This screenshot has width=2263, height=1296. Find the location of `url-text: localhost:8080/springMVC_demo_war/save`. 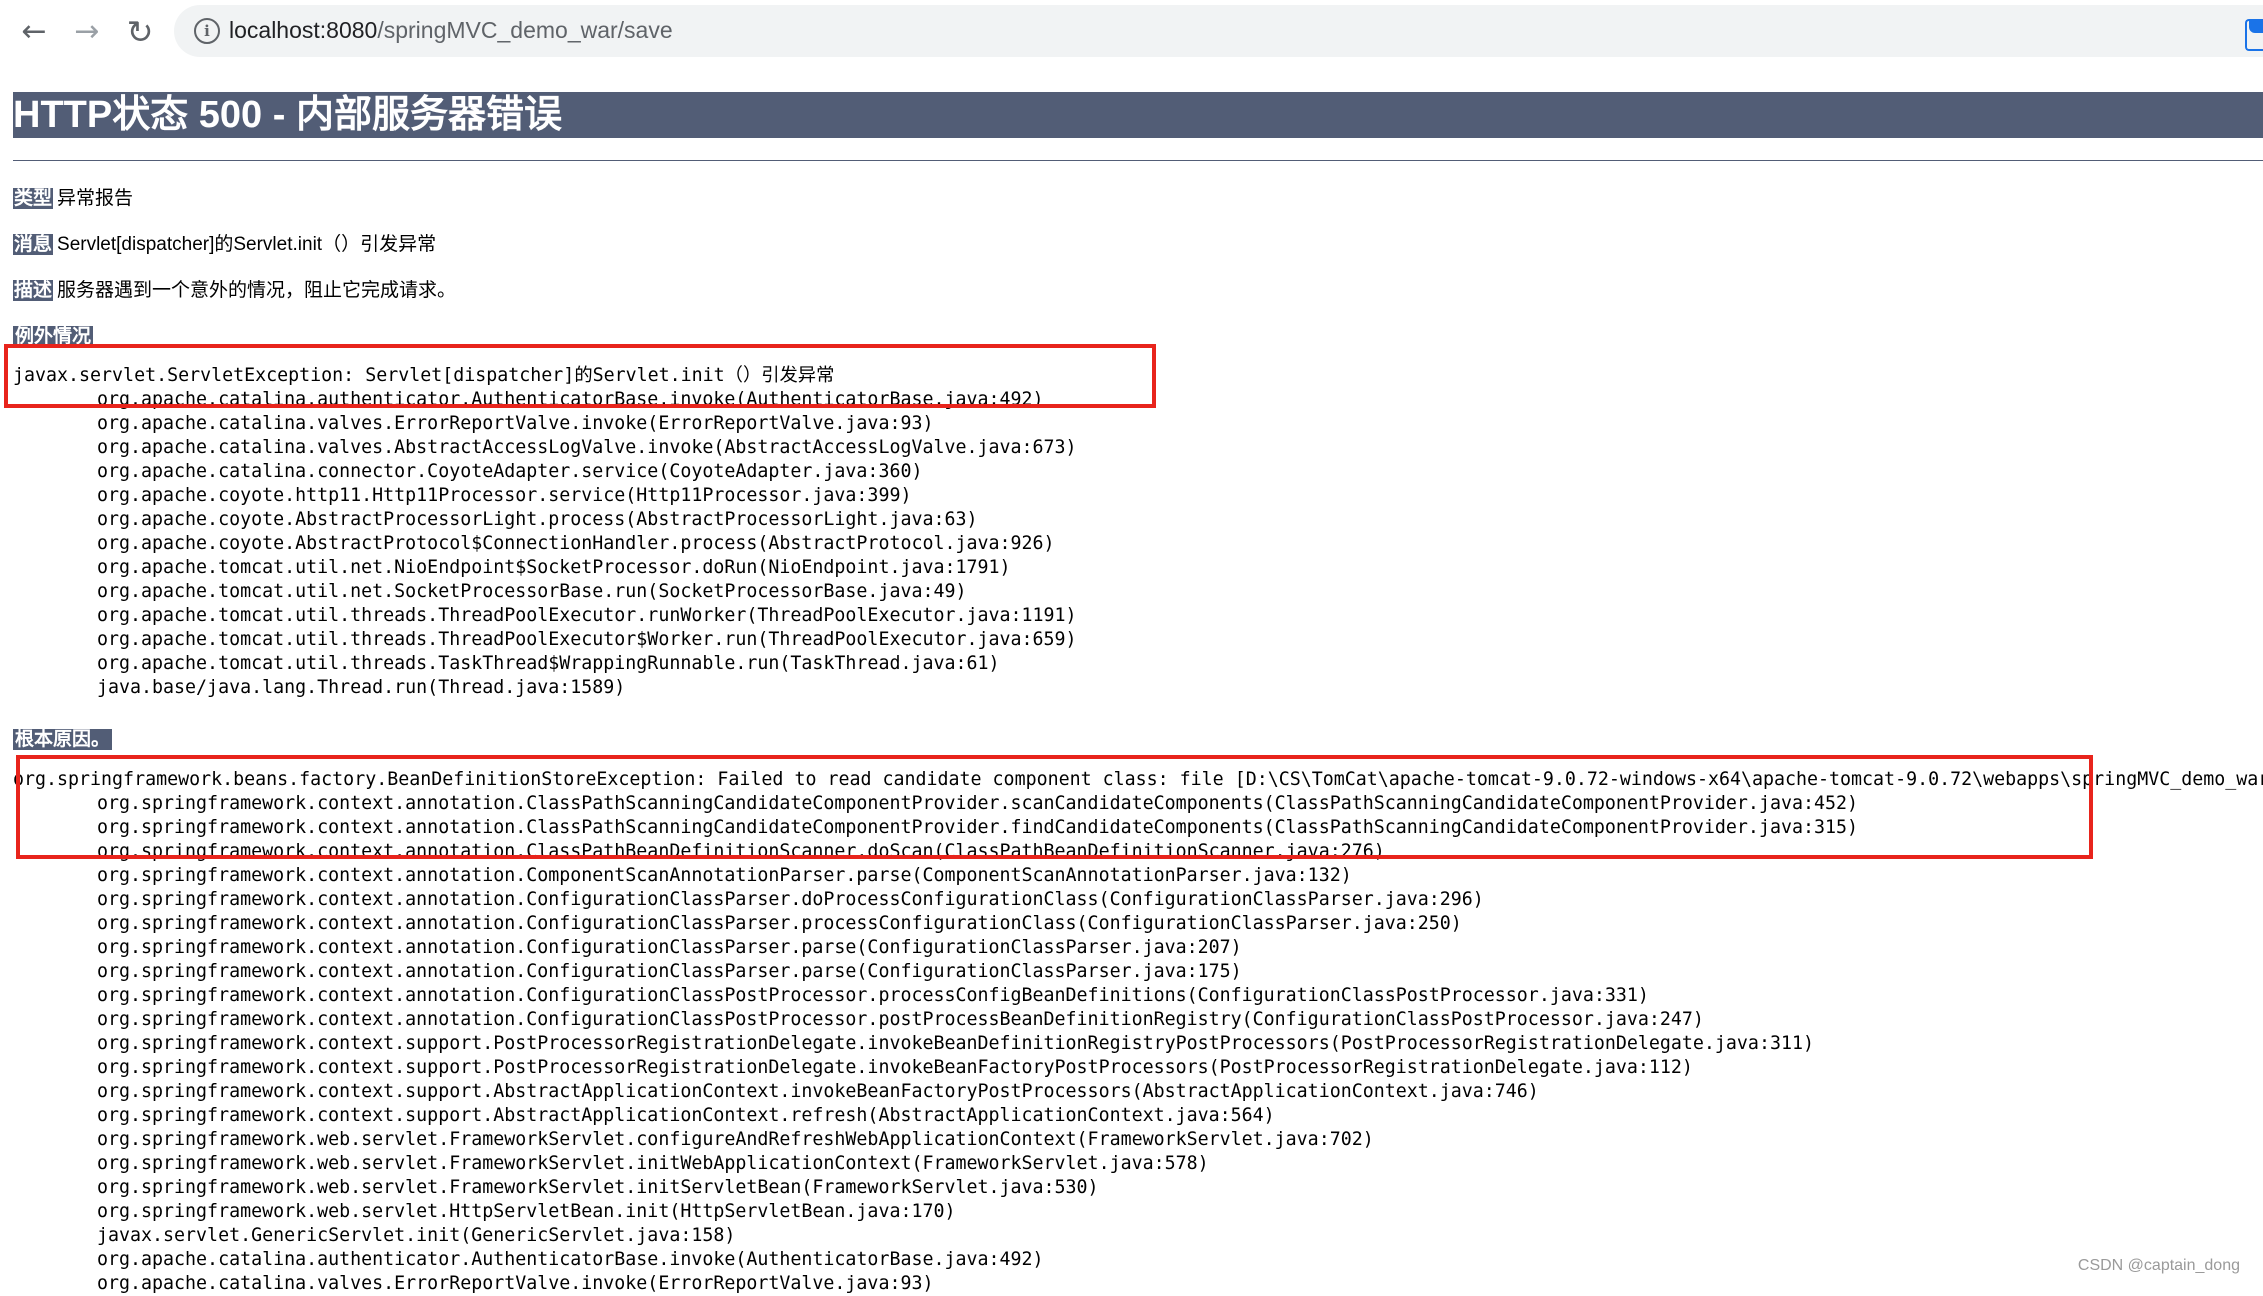

url-text: localhost:8080/springMVC_demo_war/save is located at coordinates (451, 30).